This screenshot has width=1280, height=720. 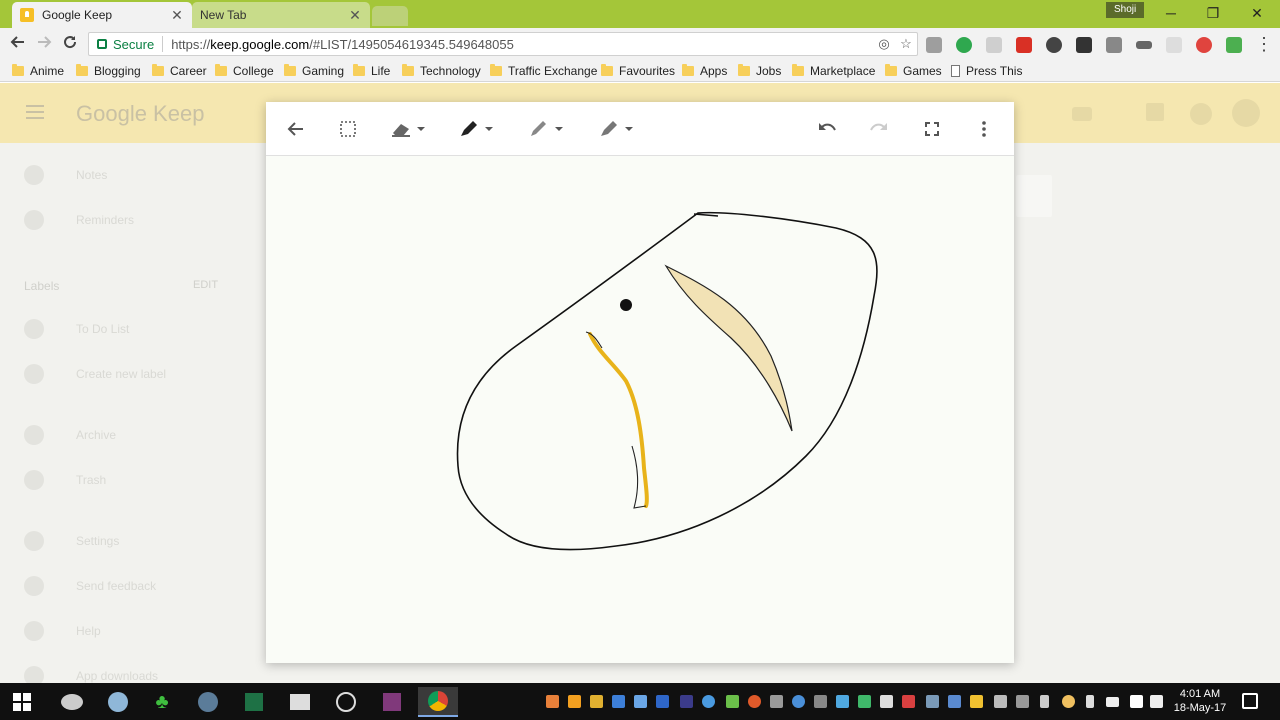 What do you see at coordinates (348, 129) in the screenshot?
I see `select-tool-button` at bounding box center [348, 129].